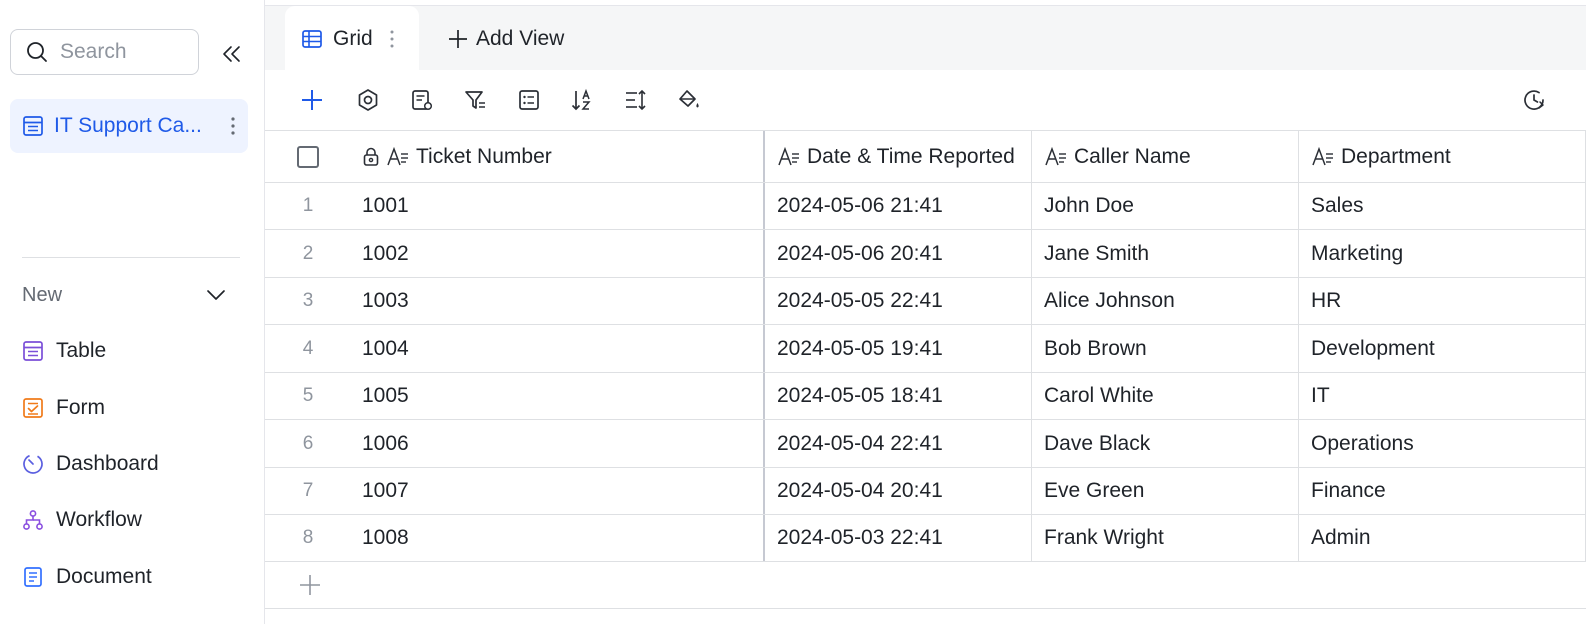 The height and width of the screenshot is (624, 1586). What do you see at coordinates (925, 585) in the screenshot?
I see `add-row-bar` at bounding box center [925, 585].